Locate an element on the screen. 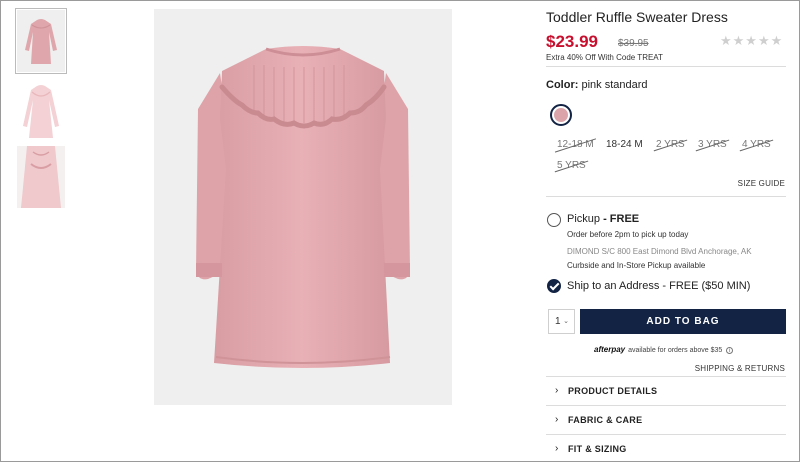  size-option: 3 YRS is located at coordinates (712, 144).